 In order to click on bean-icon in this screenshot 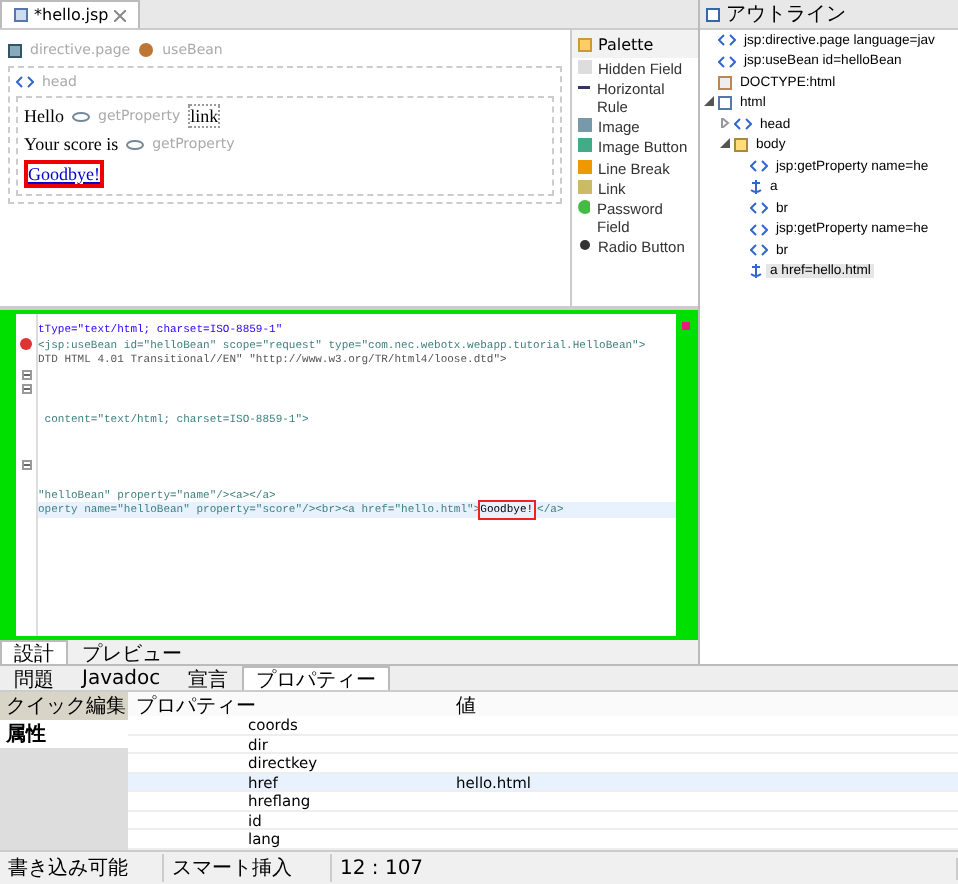, I will do `click(146, 50)`.